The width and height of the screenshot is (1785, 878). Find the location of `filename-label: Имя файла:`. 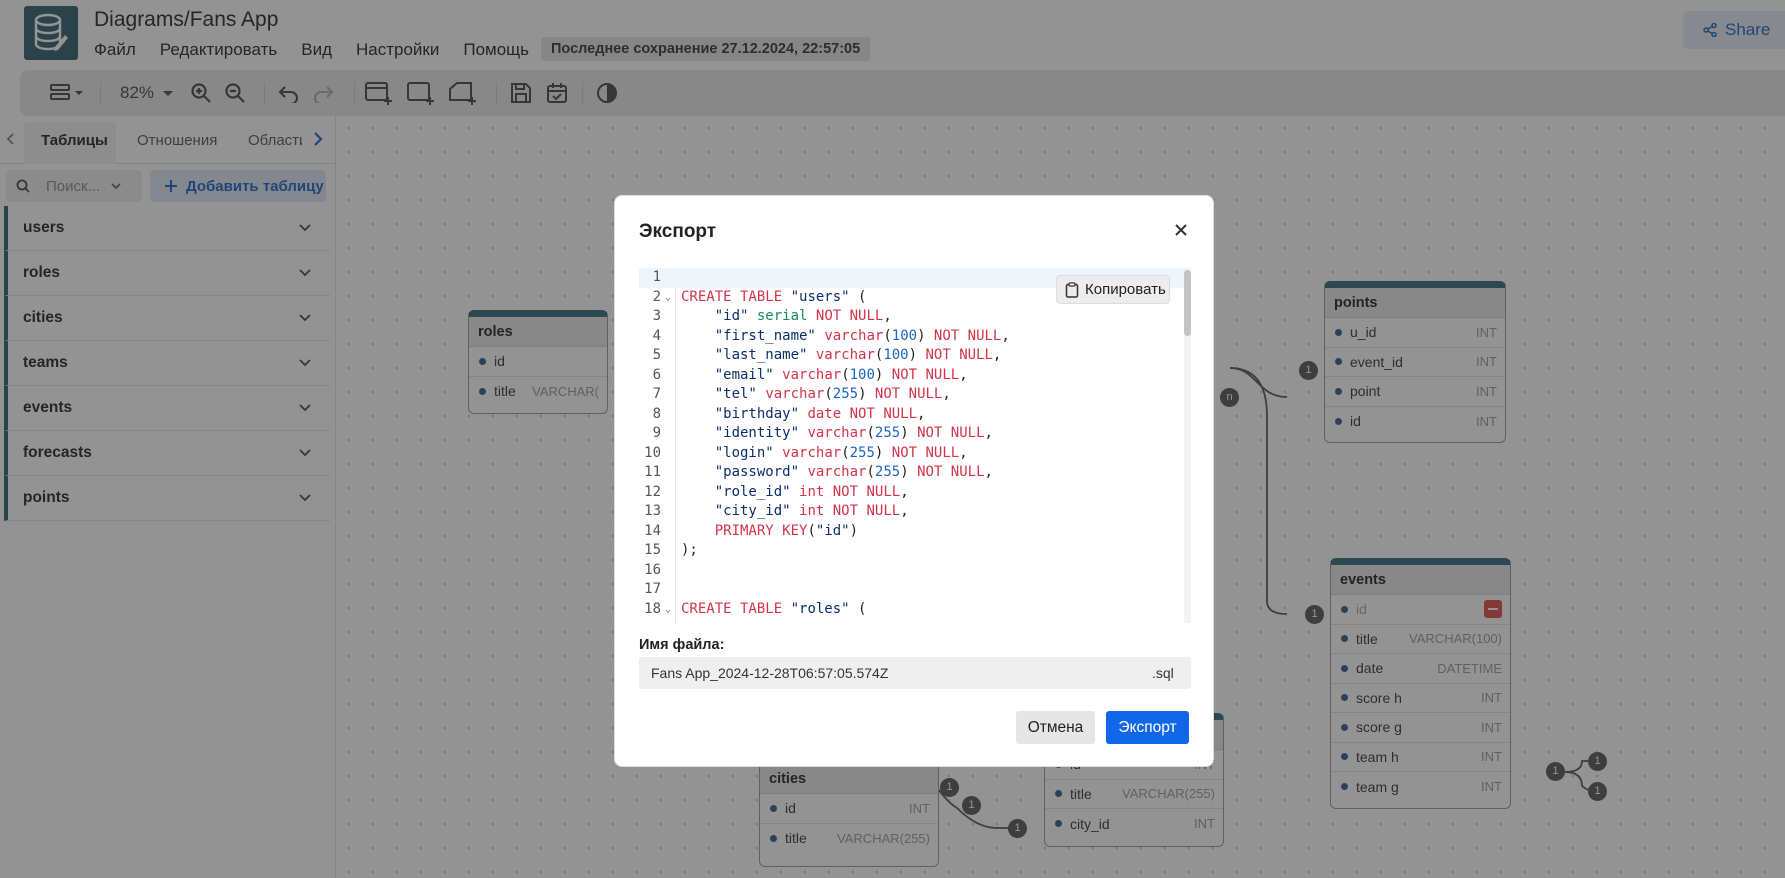

filename-label: Имя файла: is located at coordinates (682, 645).